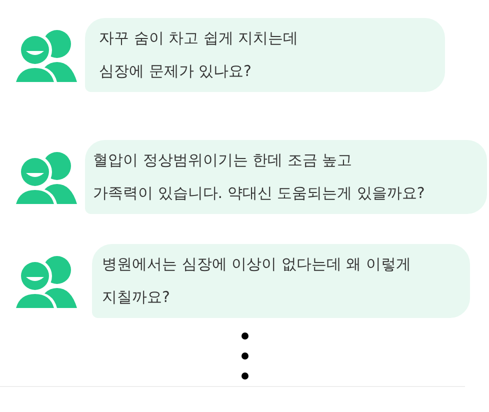  I want to click on chat-bubble: 자꾸 숨이 차고 쉽게 지치는데 심장에 문제가 있나요?, so click(265, 55).